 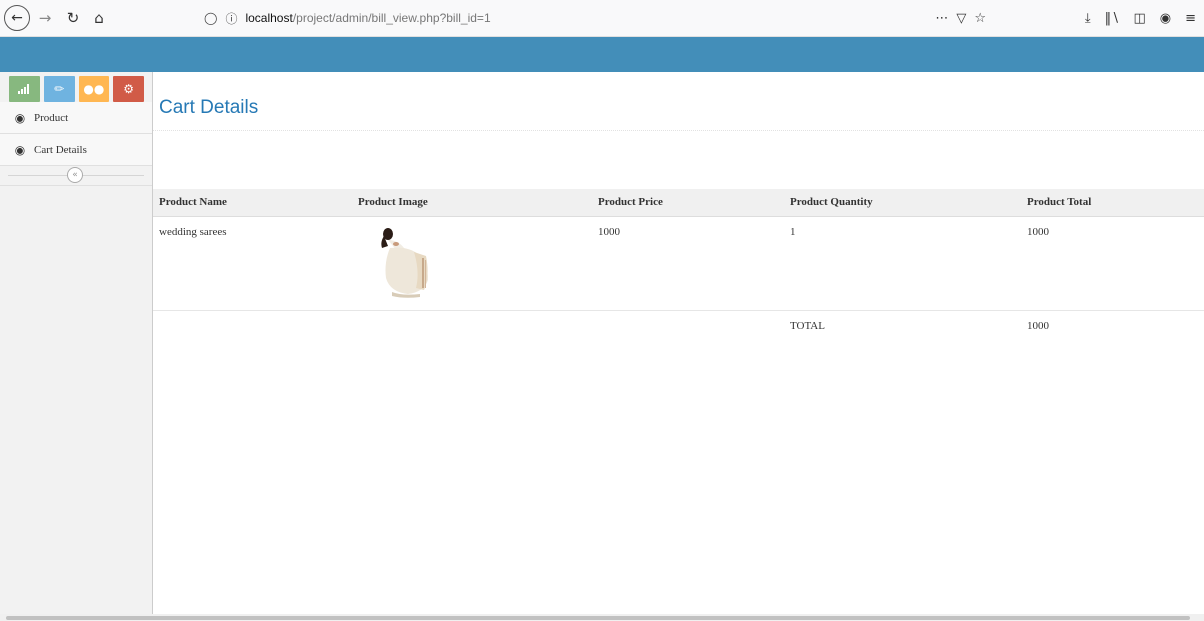 What do you see at coordinates (1038, 231) in the screenshot?
I see `cell-product-total: 1000` at bounding box center [1038, 231].